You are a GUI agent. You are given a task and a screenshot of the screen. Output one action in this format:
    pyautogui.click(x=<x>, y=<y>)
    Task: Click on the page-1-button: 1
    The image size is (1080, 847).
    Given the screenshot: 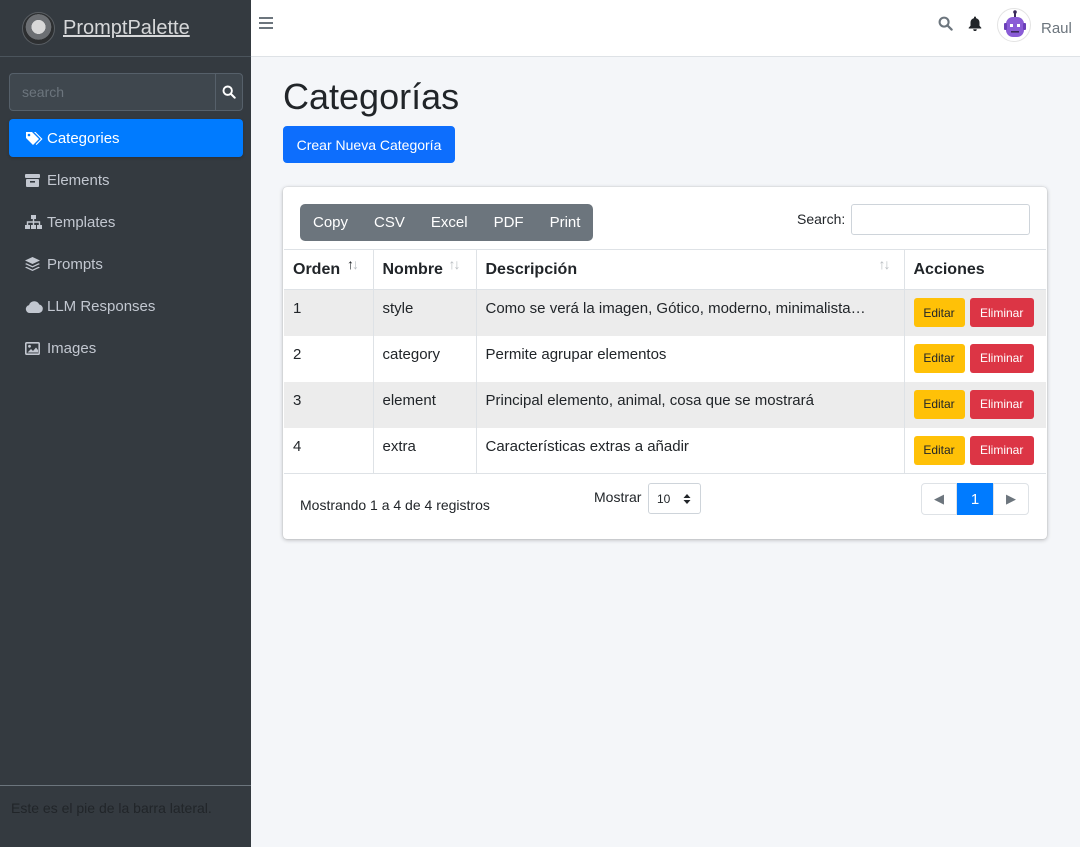 What is the action you would take?
    pyautogui.click(x=975, y=499)
    